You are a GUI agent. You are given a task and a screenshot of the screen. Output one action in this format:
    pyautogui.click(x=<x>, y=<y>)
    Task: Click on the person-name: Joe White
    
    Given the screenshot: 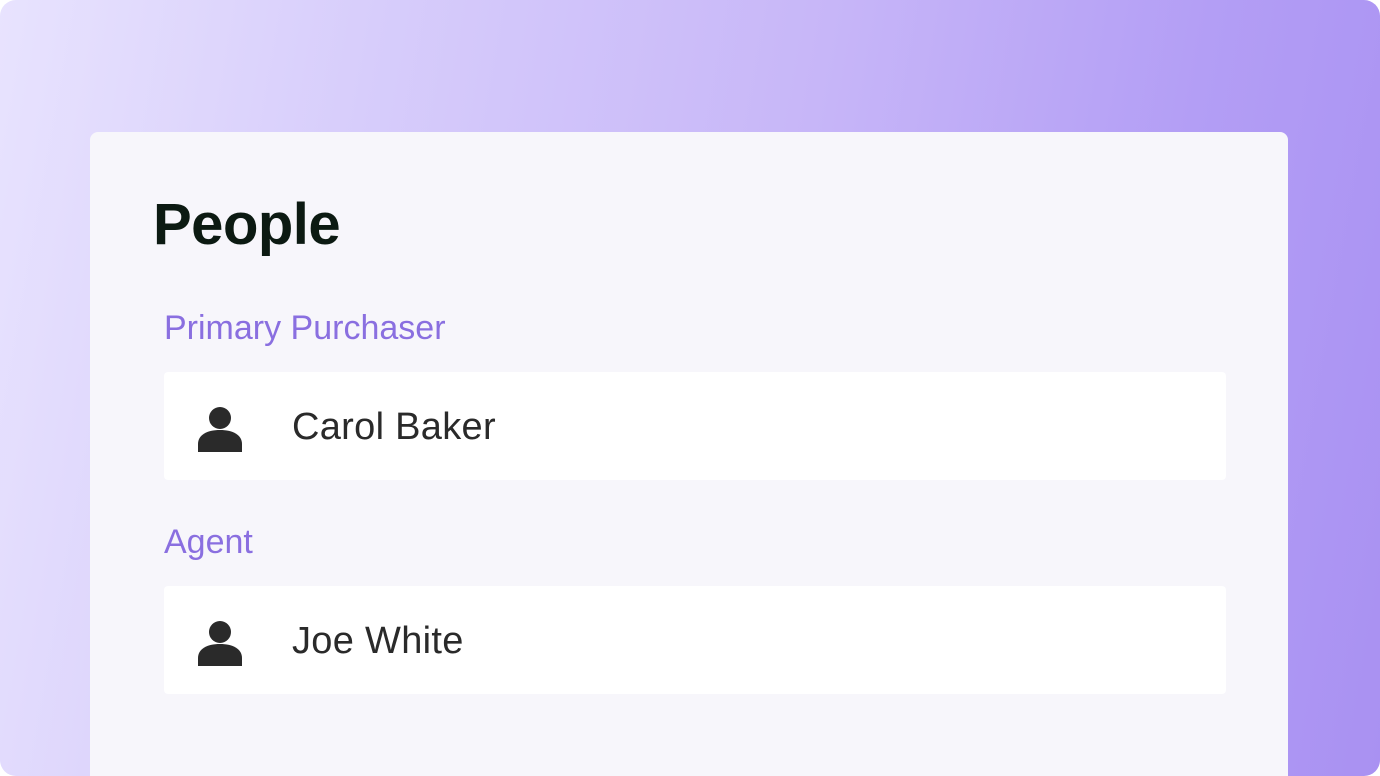 What is the action you would take?
    pyautogui.click(x=378, y=641)
    